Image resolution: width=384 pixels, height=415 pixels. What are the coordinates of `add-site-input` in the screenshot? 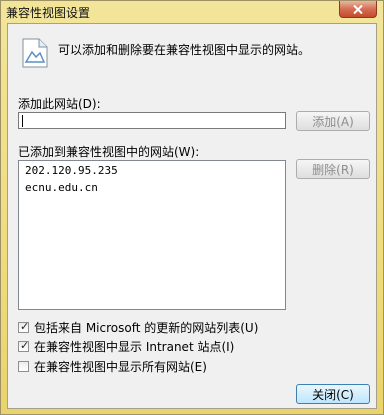 It's located at (152, 120).